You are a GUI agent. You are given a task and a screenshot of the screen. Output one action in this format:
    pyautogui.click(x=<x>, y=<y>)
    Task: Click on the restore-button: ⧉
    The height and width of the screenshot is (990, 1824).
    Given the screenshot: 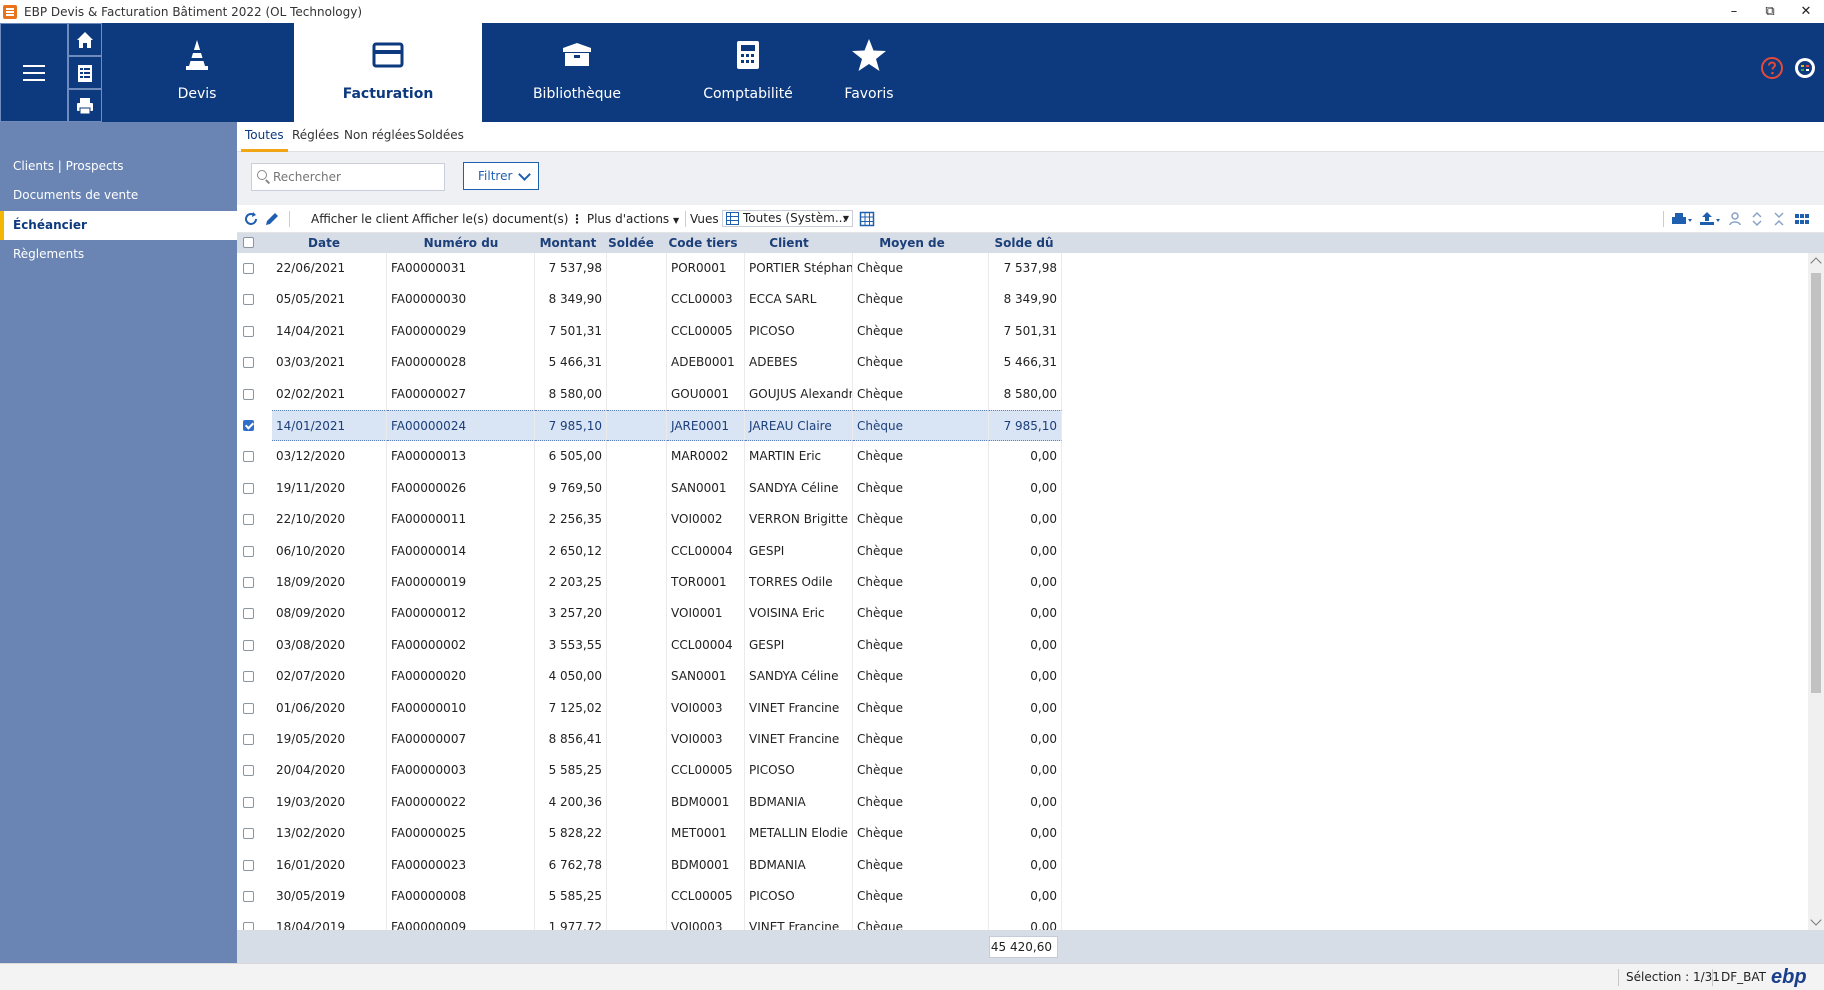 What is the action you would take?
    pyautogui.click(x=1770, y=11)
    